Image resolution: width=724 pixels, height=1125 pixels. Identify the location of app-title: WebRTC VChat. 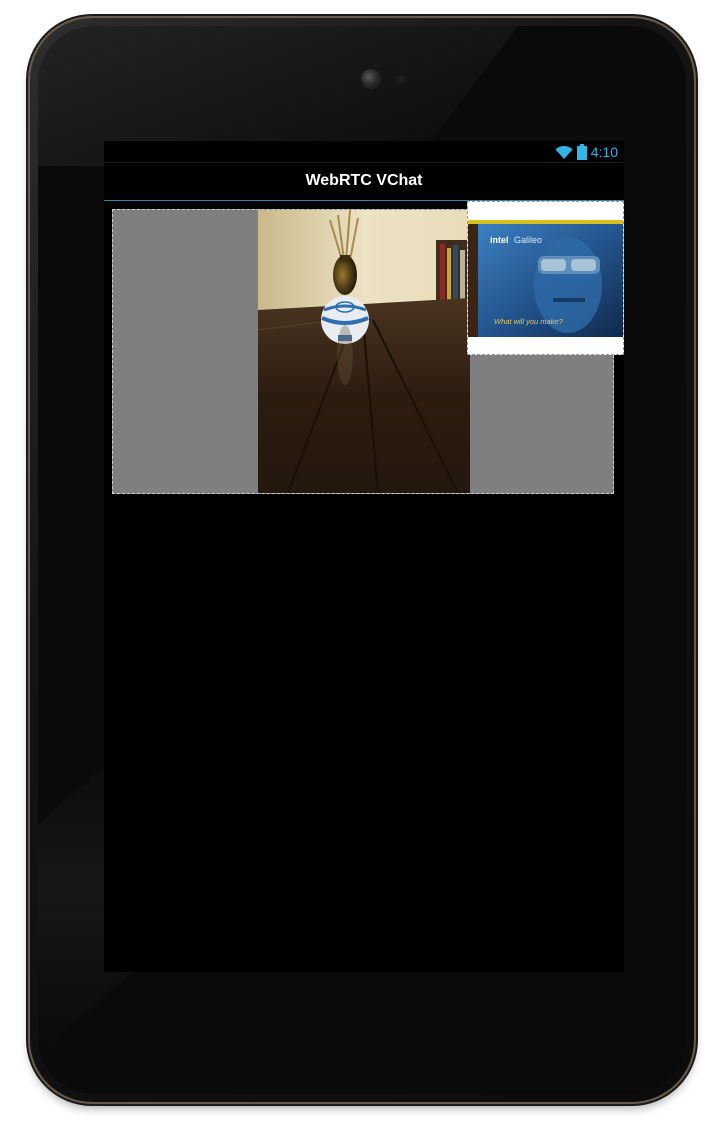
(364, 180).